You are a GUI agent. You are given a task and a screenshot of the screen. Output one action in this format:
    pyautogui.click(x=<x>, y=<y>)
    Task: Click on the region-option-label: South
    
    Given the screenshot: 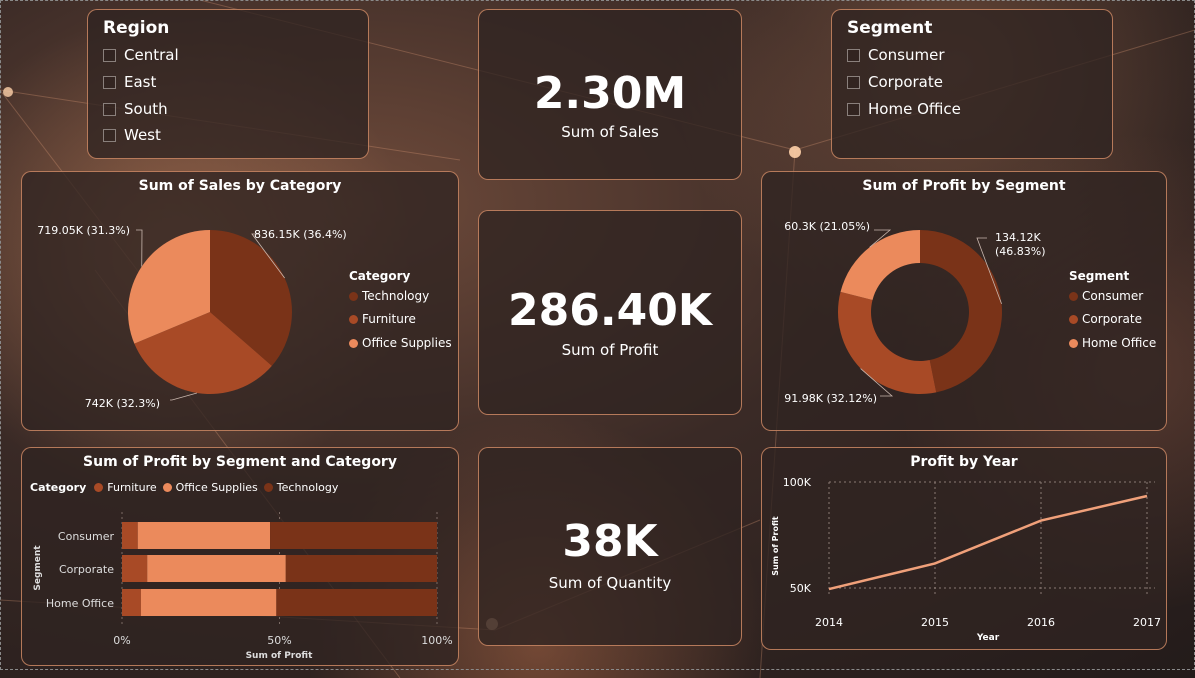 What is the action you would take?
    pyautogui.click(x=146, y=109)
    